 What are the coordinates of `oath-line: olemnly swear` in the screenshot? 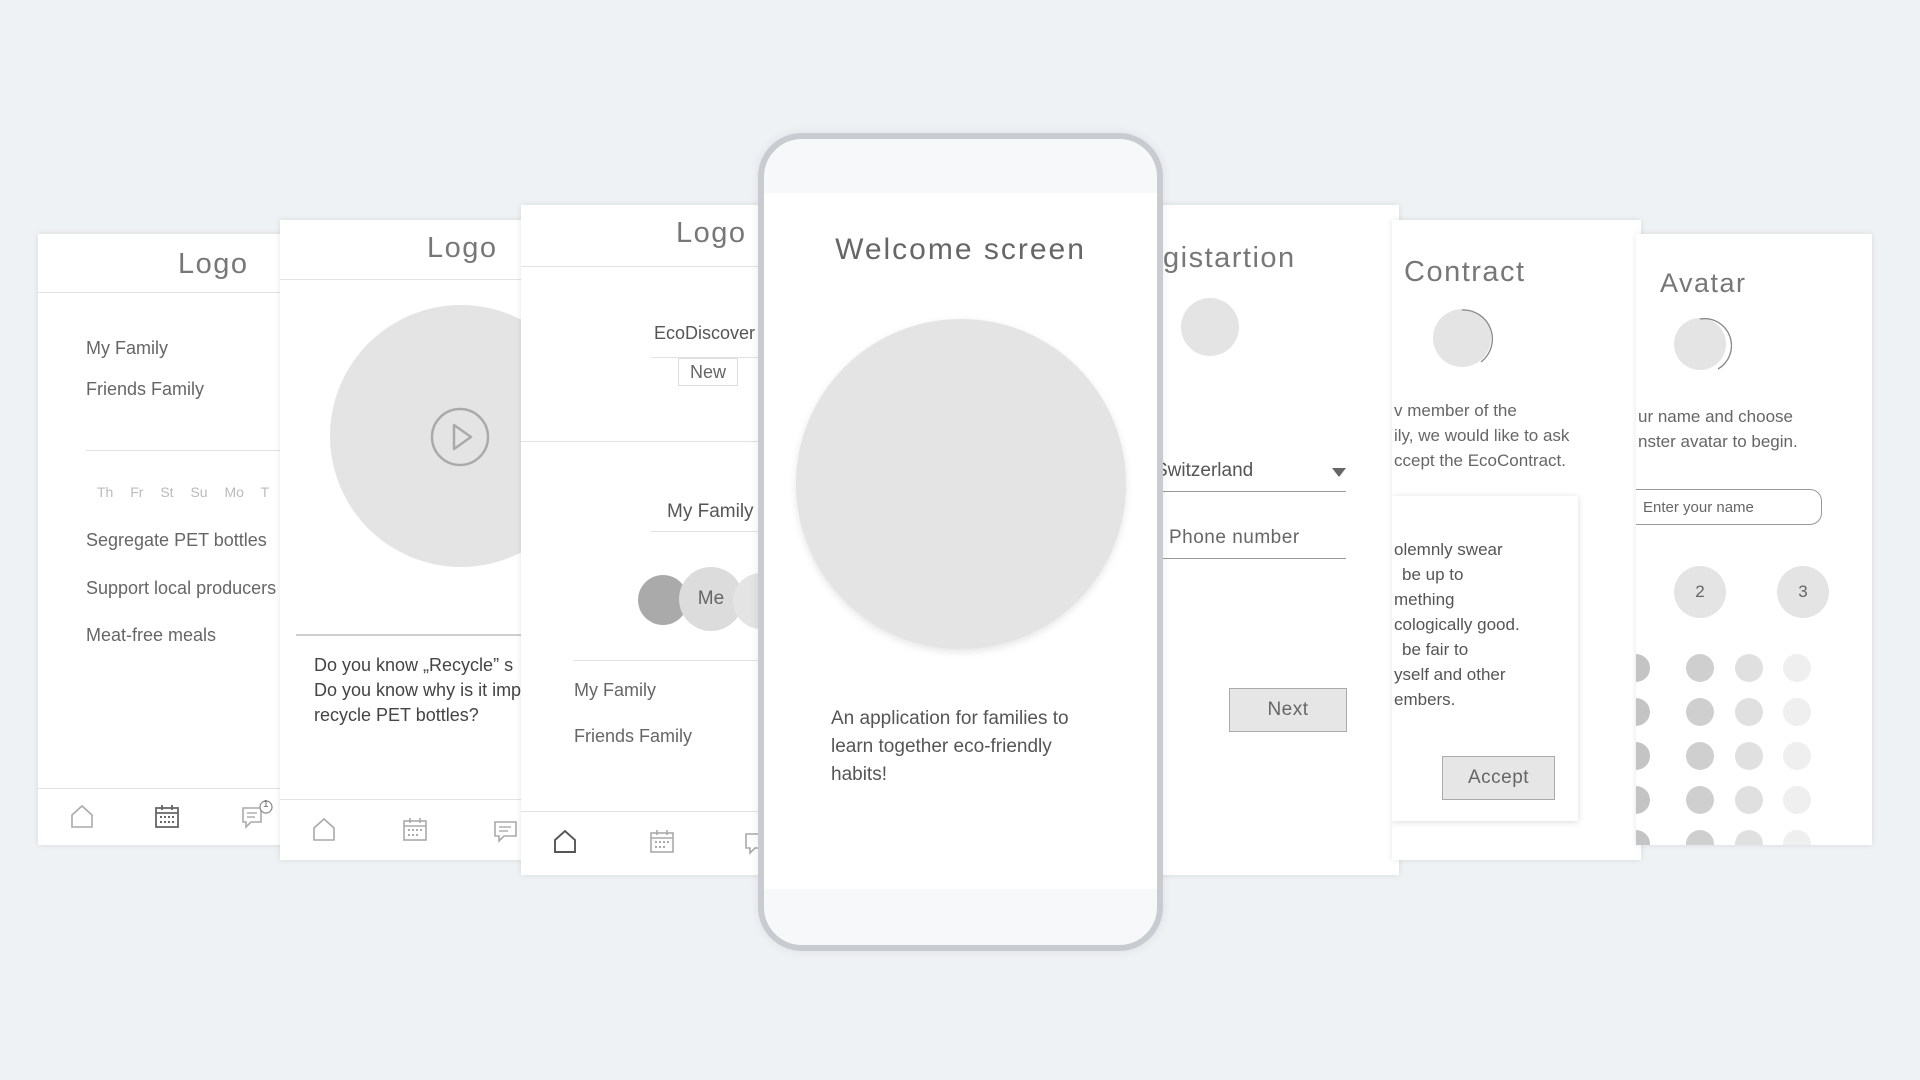 It's located at (1448, 549).